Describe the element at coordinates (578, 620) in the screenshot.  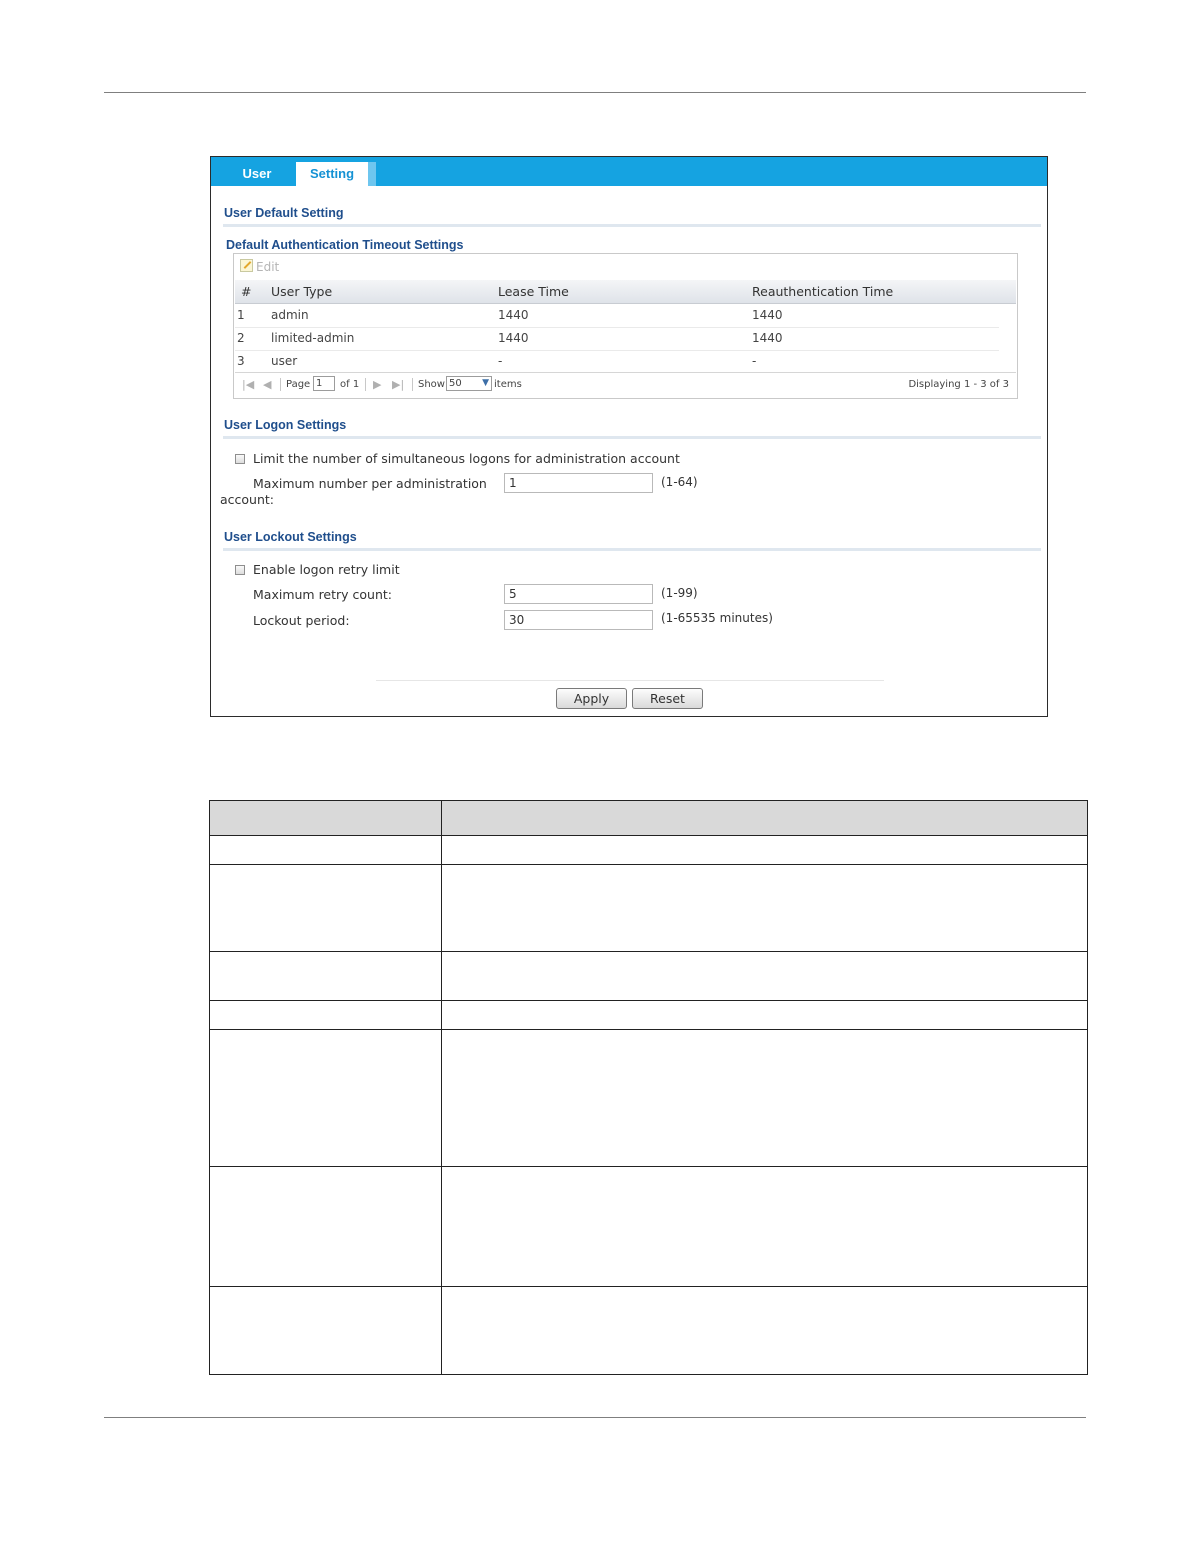
I see `lockout-period-input: 30` at that location.